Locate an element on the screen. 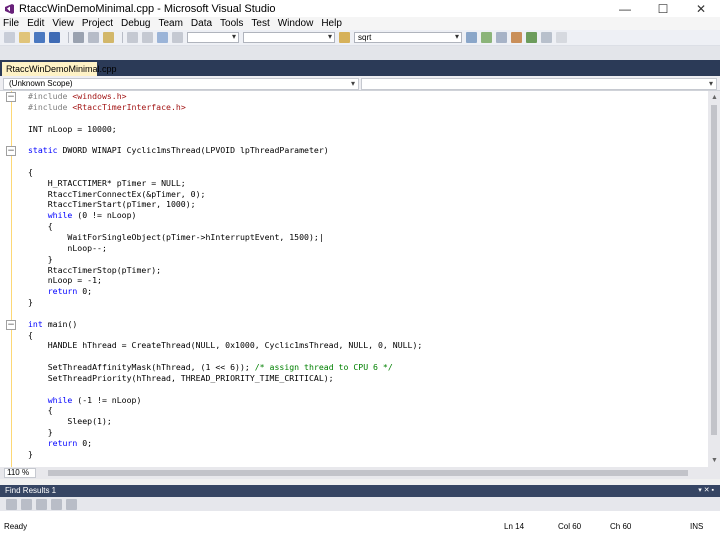 The height and width of the screenshot is (535, 720). navigate-icon is located at coordinates (162, 37).